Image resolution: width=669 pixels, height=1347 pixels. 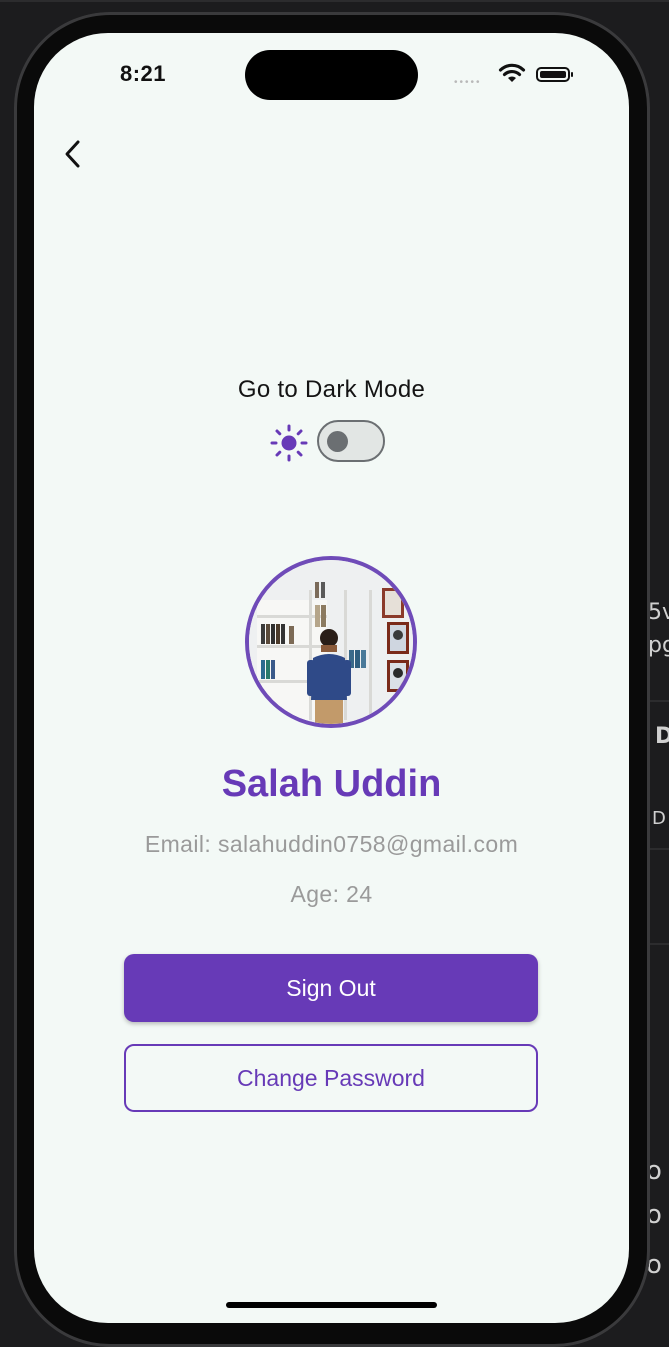 I want to click on toggle-knob, so click(x=337, y=441).